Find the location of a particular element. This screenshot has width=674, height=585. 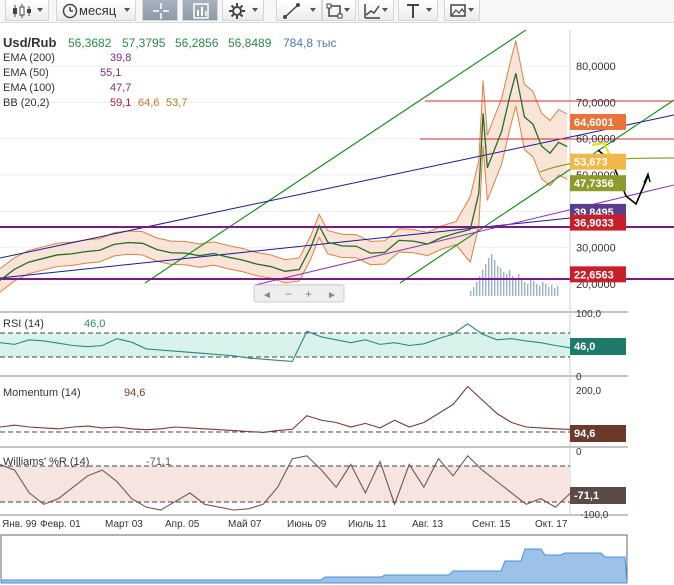

scroll-left-icon: ◄ is located at coordinates (267, 295).